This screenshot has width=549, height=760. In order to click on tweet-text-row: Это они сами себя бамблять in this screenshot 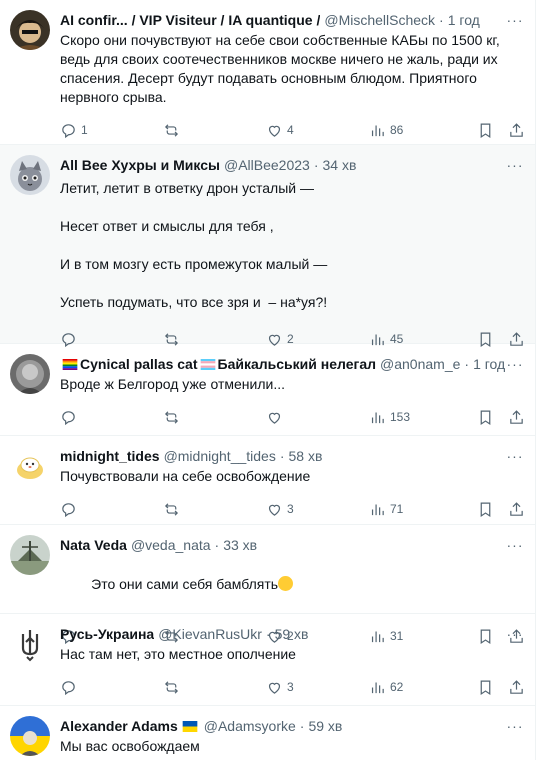, I will do `click(292, 584)`.